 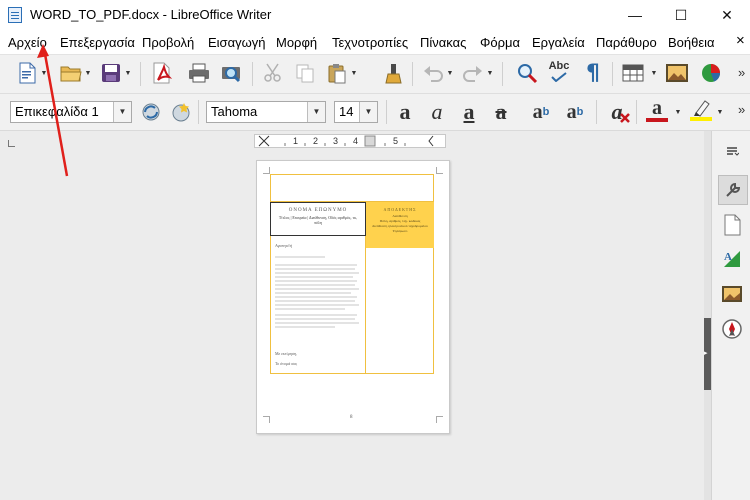 What do you see at coordinates (400, 231) in the screenshot?
I see `recipient-line: Τηλέφωνο` at bounding box center [400, 231].